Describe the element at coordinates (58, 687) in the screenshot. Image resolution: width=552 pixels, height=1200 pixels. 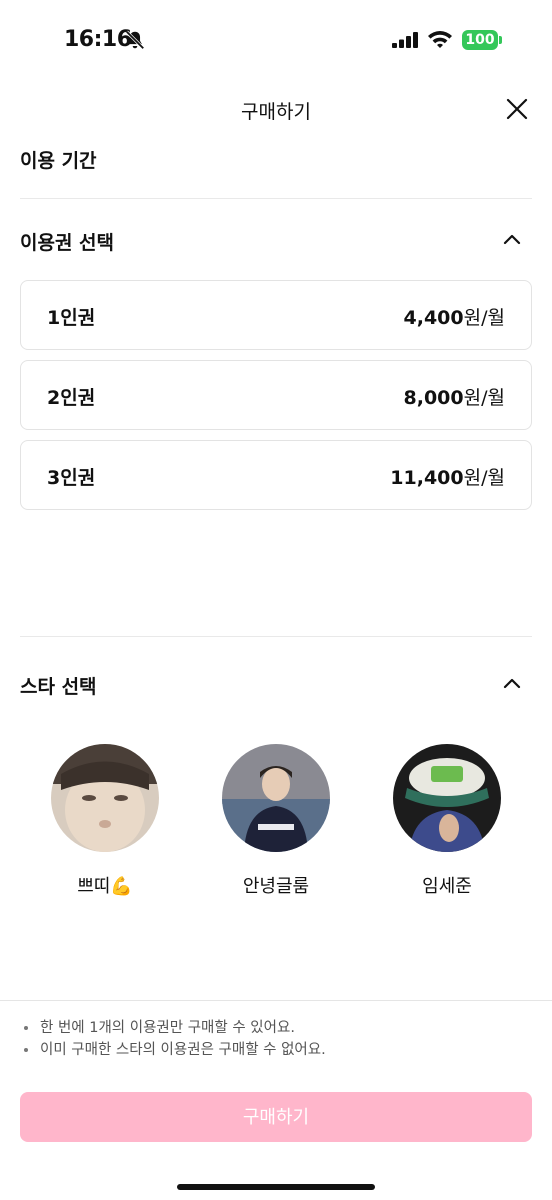
I see `star-section-title: 스타 선택` at that location.